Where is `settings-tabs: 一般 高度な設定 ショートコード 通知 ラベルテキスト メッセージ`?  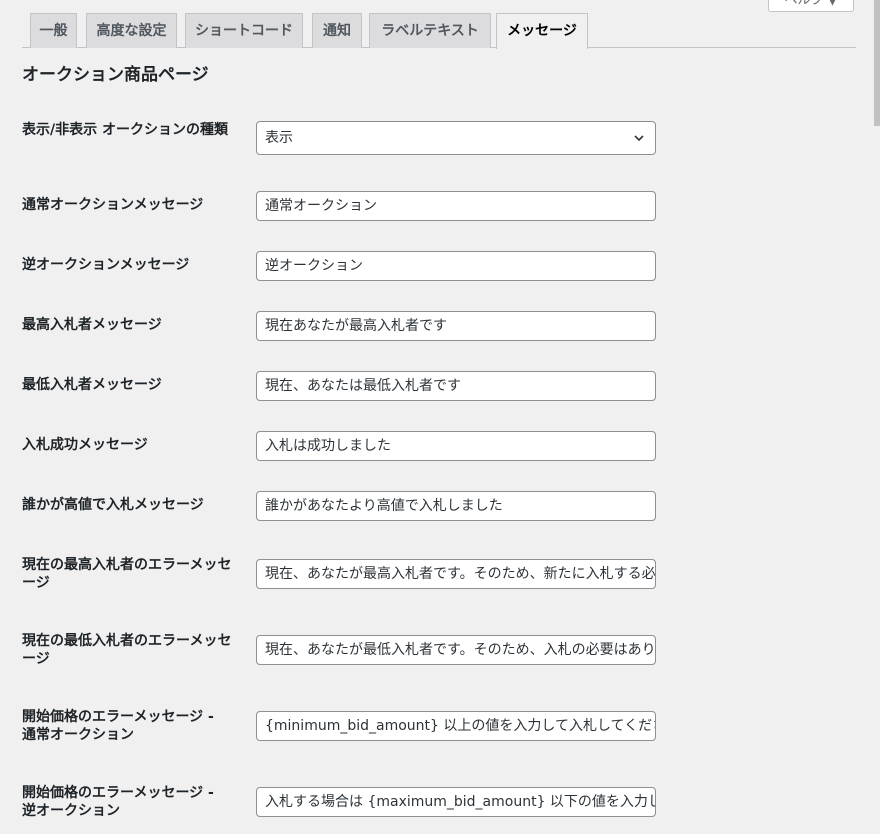 settings-tabs: 一般 高度な設定 ショートコード 通知 ラベルテキスト メッセージ is located at coordinates (439, 24).